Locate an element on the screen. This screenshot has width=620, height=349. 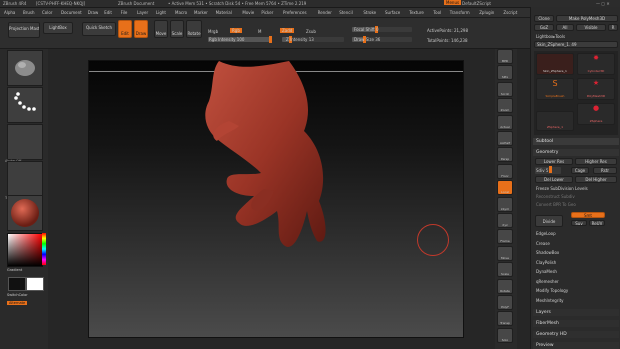
mrgb-toggle: Mrgb is located at coordinates (213, 31).